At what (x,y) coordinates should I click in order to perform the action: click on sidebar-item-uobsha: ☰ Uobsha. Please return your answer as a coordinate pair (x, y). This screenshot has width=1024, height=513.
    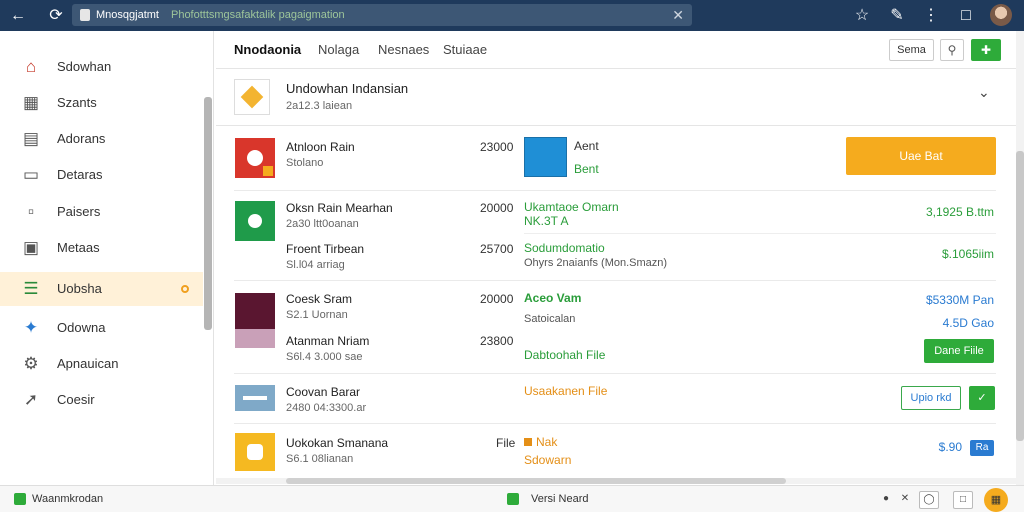
    Looking at the image, I should click on (101, 289).